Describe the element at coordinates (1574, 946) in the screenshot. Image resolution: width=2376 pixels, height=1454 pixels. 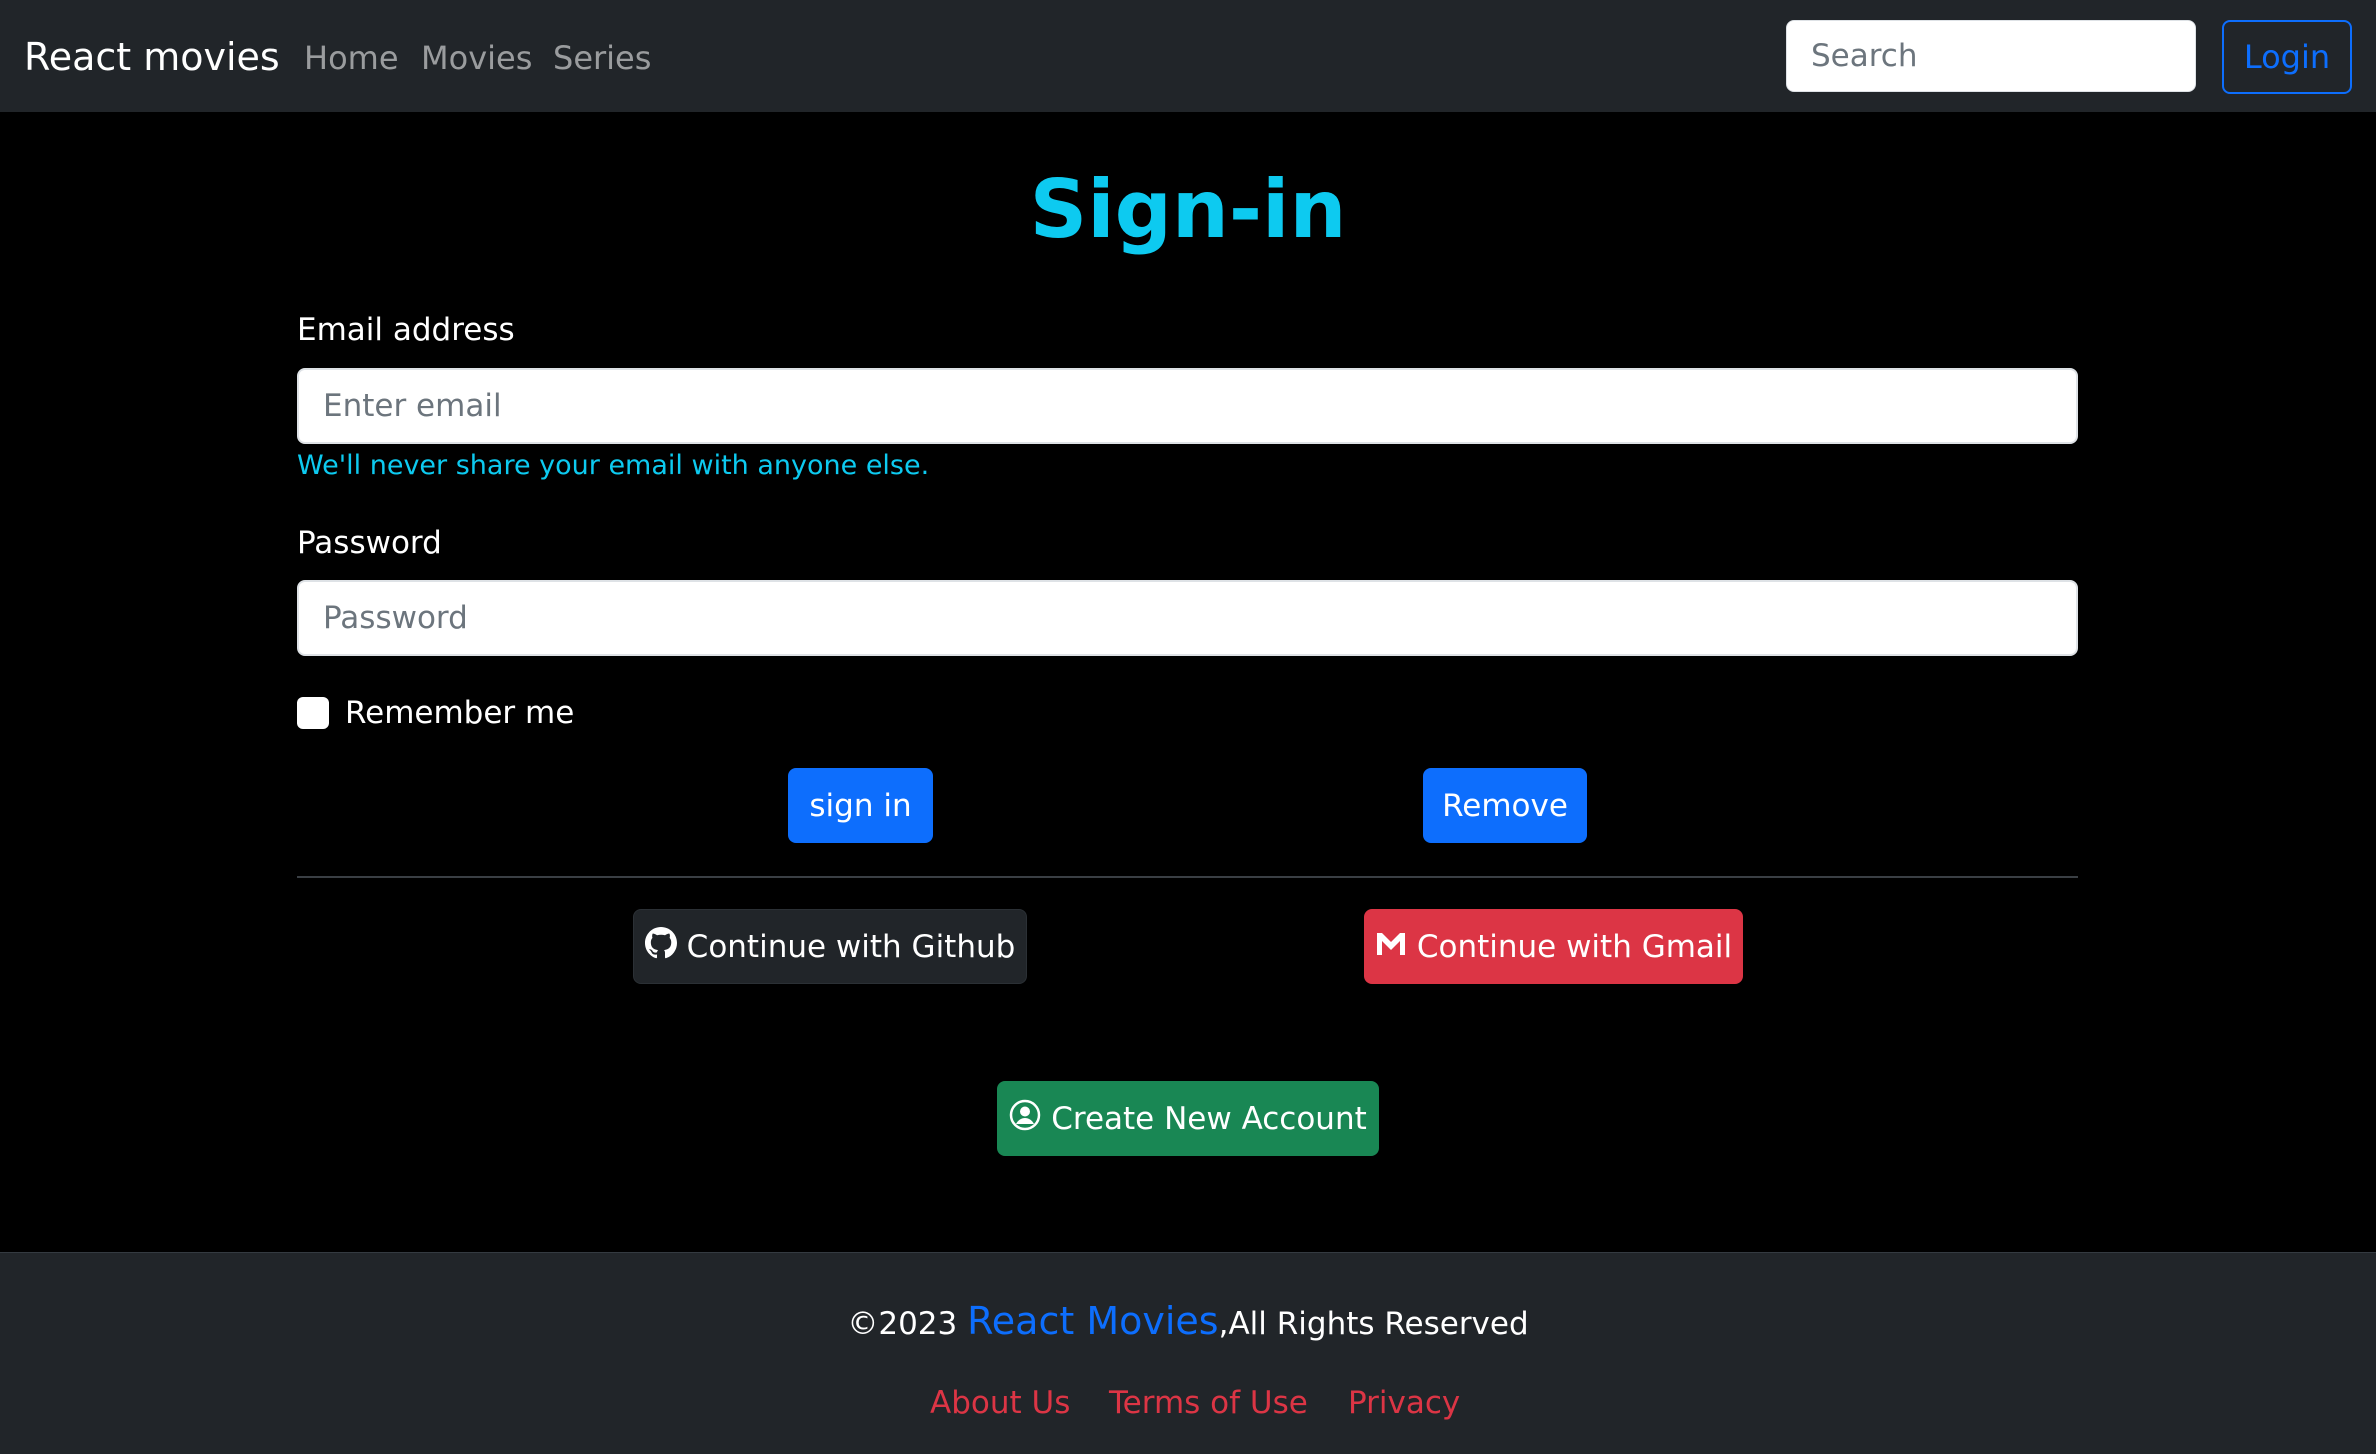
I see `gmail-label: Continue with Gmail` at that location.